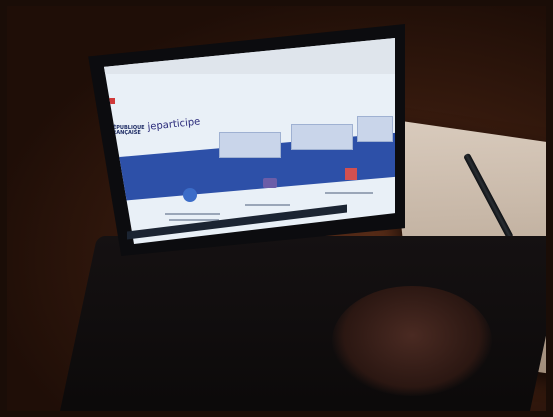  What do you see at coordinates (190, 195) in the screenshot?
I see `info-icon` at bounding box center [190, 195].